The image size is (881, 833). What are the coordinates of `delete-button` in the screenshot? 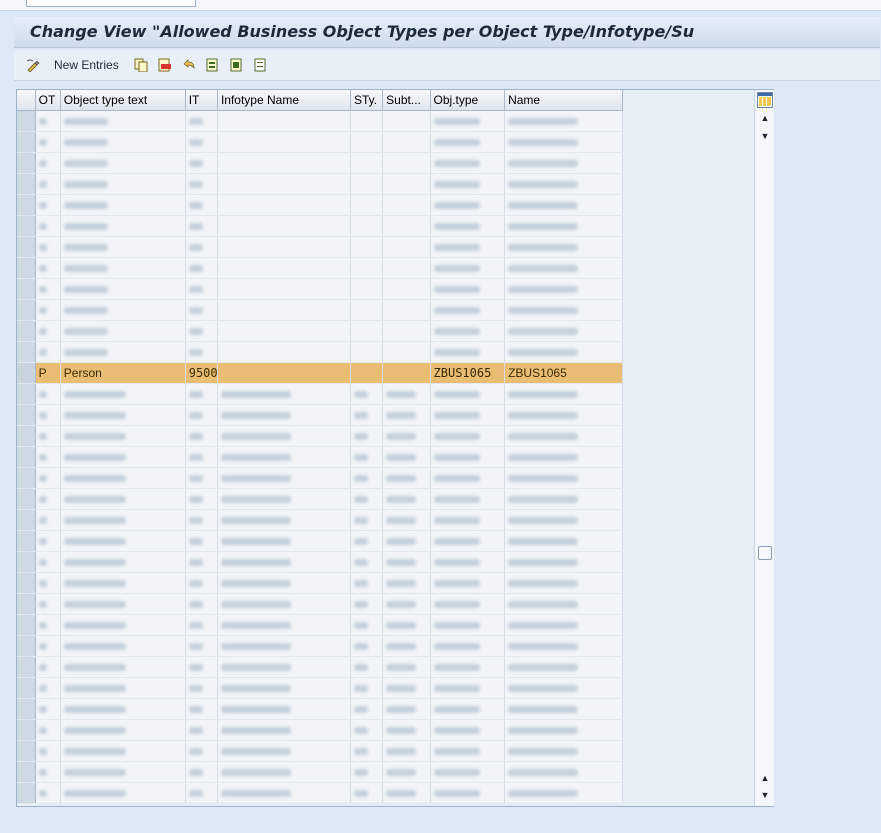 It's located at (165, 65).